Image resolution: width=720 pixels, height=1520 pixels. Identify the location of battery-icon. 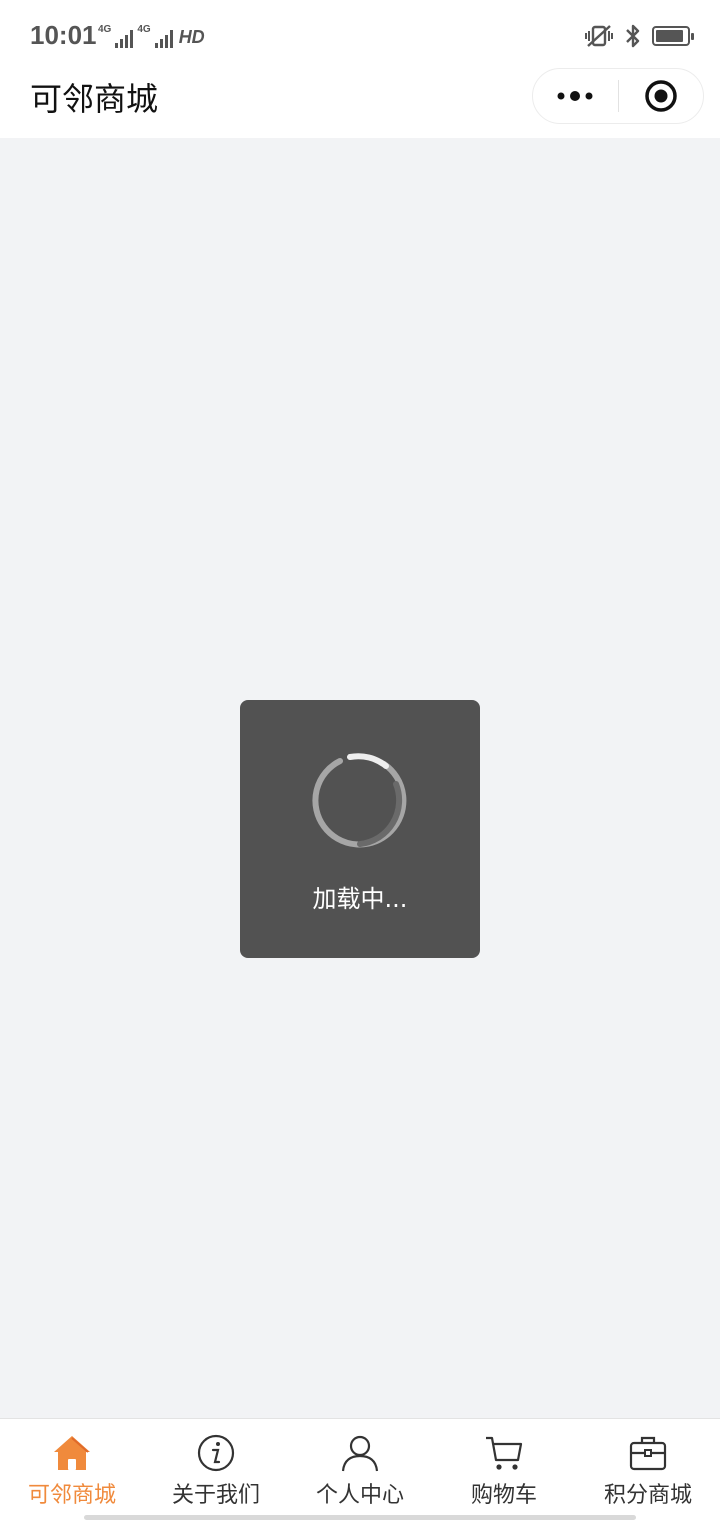
(673, 36).